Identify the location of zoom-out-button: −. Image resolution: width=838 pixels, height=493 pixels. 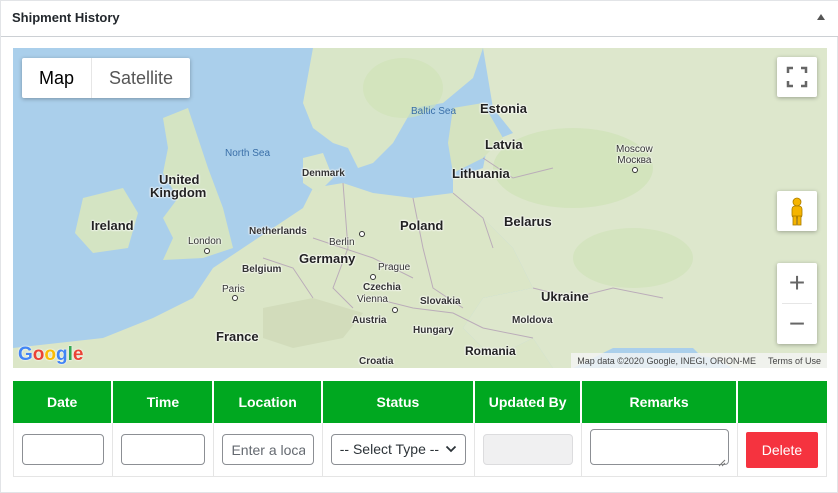
(797, 324).